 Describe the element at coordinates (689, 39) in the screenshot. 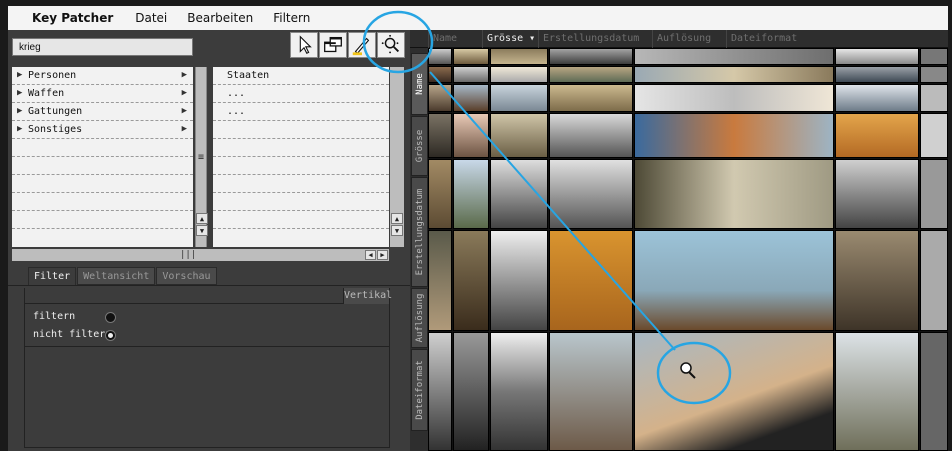

I see `column-header-aufloesung: Auflösung` at that location.